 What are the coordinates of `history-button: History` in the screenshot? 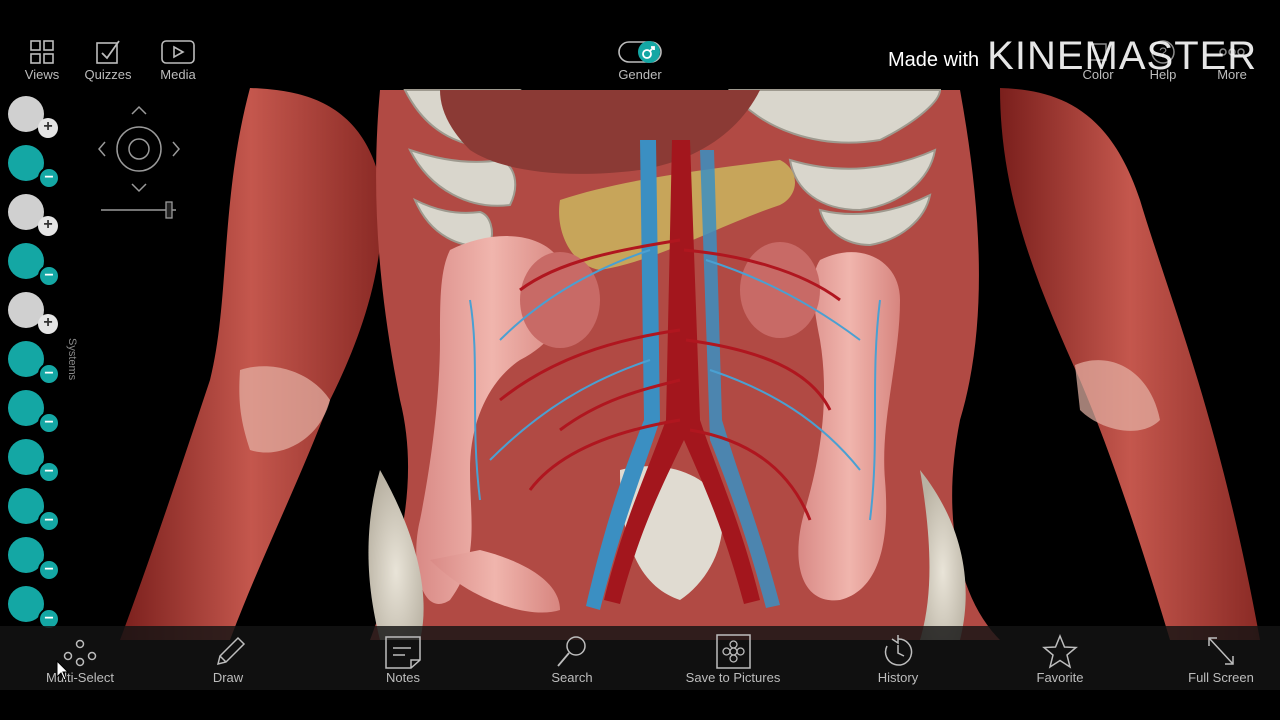 It's located at (898, 658).